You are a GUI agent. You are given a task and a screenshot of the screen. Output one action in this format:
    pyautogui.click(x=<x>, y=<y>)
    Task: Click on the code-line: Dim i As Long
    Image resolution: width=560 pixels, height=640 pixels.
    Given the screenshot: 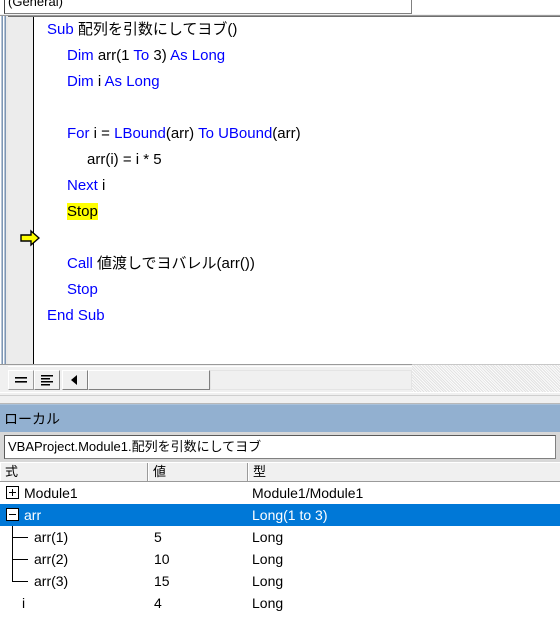 What is the action you would take?
    pyautogui.click(x=297, y=82)
    